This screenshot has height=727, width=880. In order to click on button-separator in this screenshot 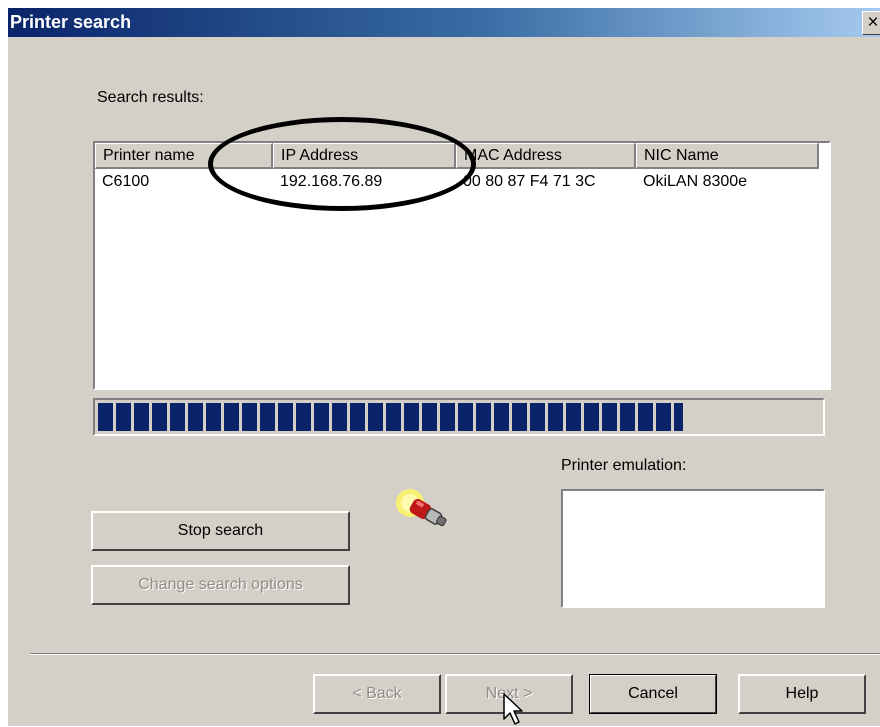, I will do `click(455, 654)`.